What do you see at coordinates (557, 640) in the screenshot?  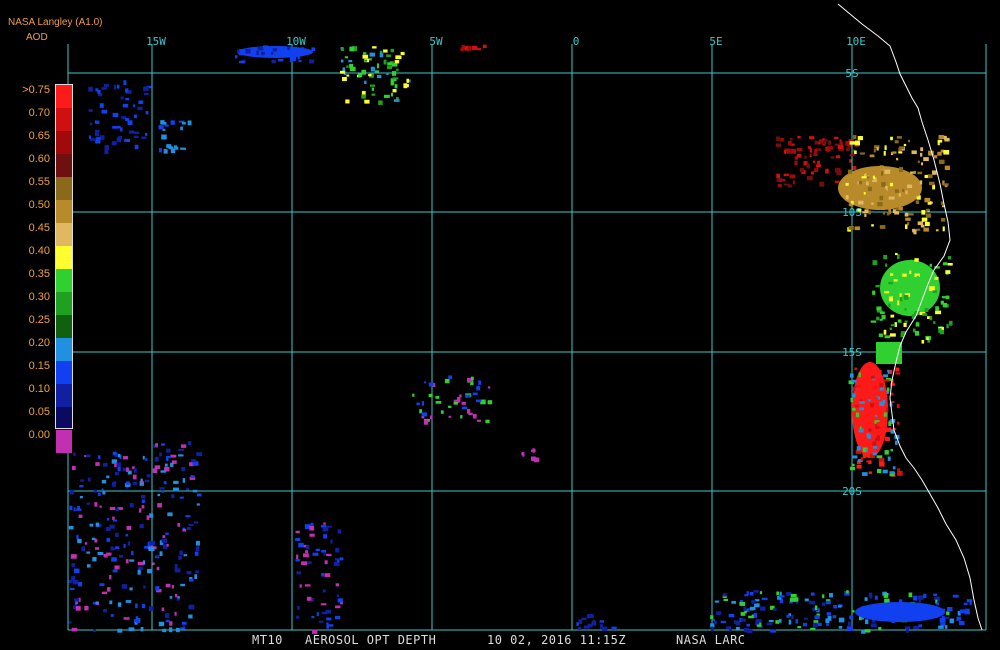 I see `footer-datetime: 10 02, 2016 11:15Z` at bounding box center [557, 640].